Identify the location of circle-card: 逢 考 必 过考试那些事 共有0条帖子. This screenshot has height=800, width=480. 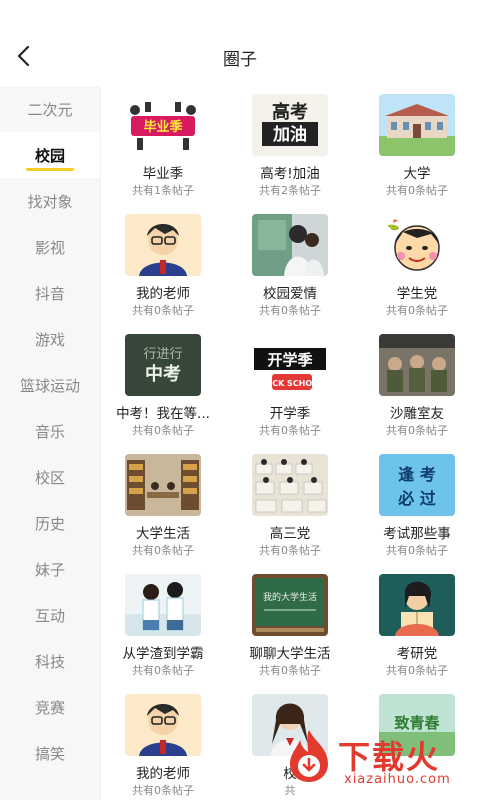
(417, 508).